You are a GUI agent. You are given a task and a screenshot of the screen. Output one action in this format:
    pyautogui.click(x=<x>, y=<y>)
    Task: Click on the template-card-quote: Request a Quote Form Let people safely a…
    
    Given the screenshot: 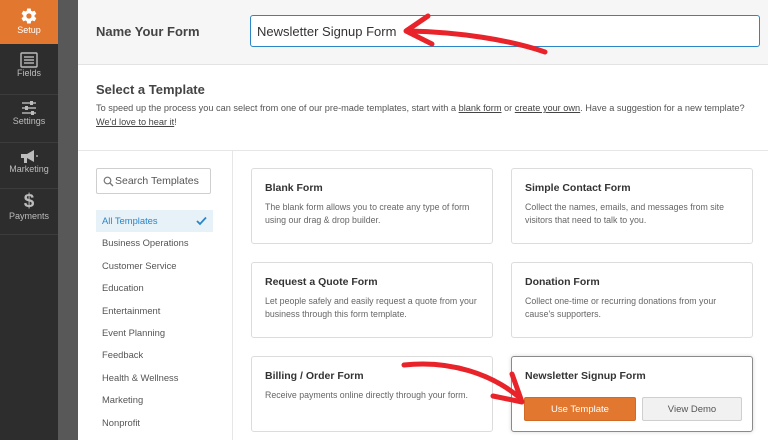 What is the action you would take?
    pyautogui.click(x=372, y=300)
    